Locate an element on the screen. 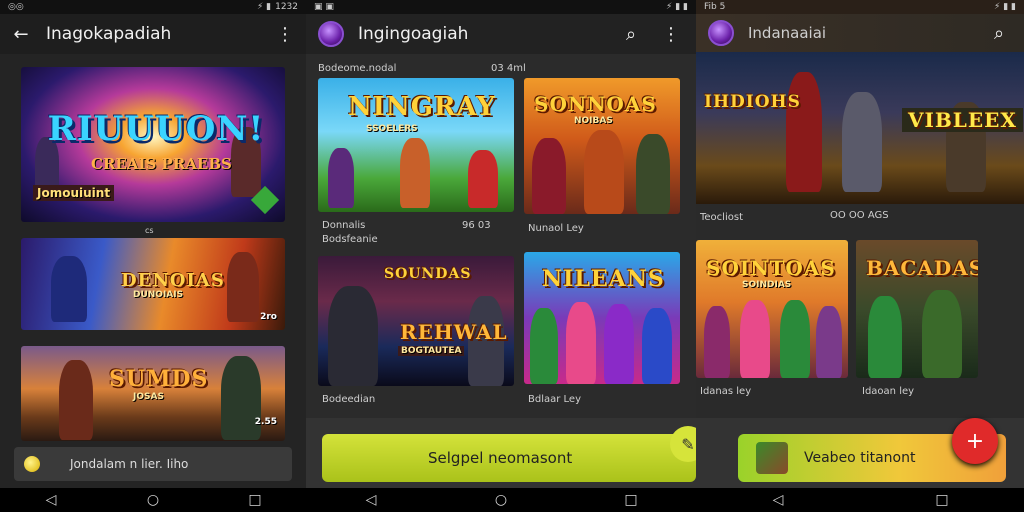 The height and width of the screenshot is (512, 1024). game-subtitle: CREAIS PRAEBS is located at coordinates (161, 164).